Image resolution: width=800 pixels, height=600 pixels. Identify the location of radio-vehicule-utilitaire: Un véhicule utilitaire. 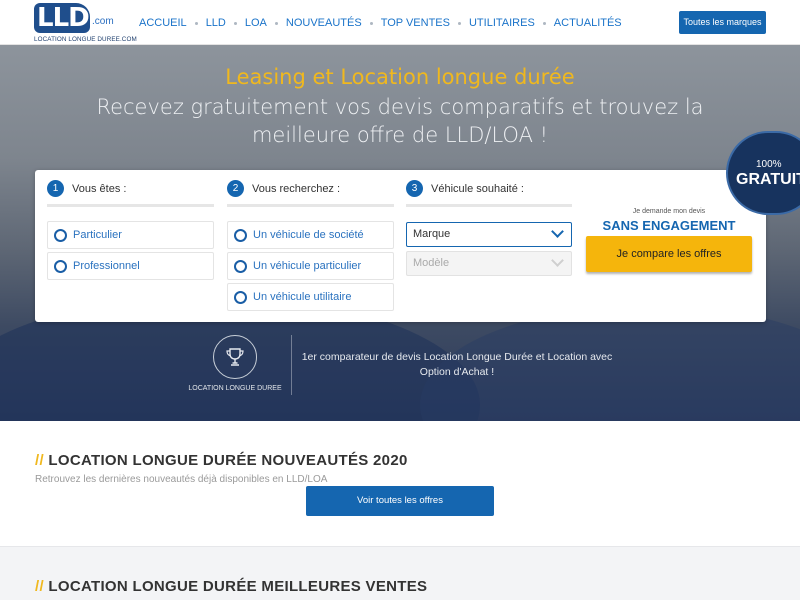
(310, 297).